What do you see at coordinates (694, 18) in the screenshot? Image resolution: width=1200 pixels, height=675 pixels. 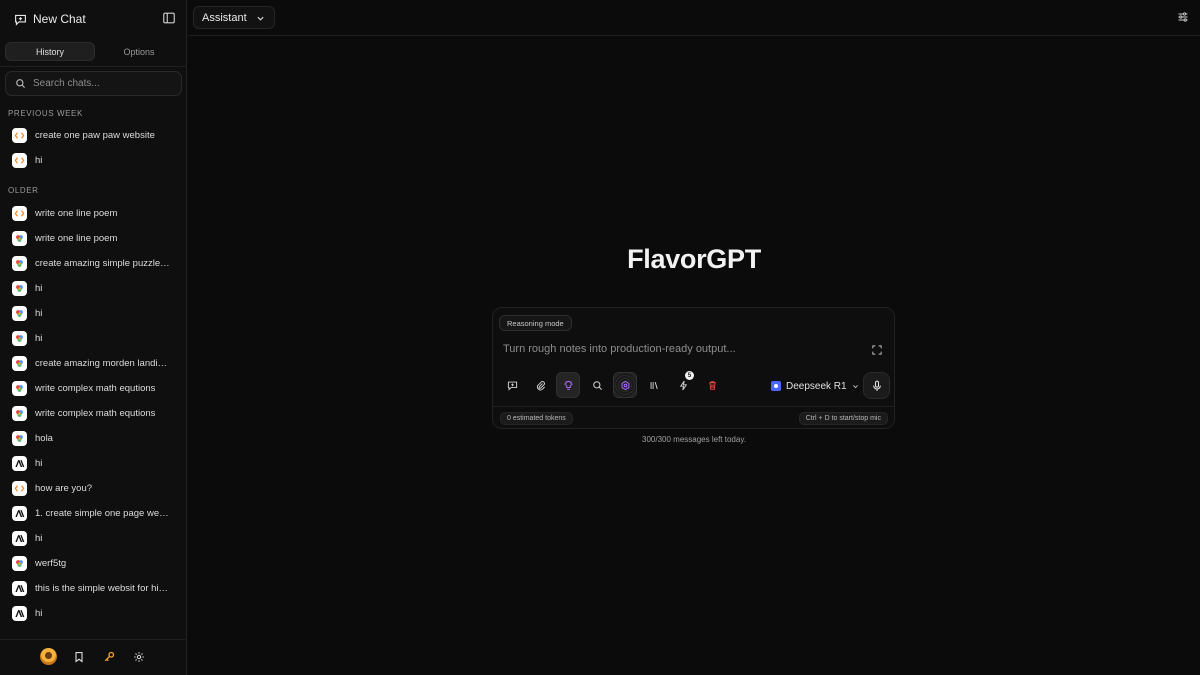 I see `top-bar: Assistant` at bounding box center [694, 18].